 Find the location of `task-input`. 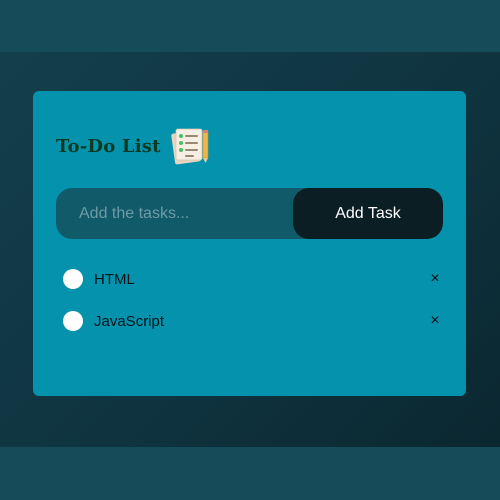

task-input is located at coordinates (176, 213).